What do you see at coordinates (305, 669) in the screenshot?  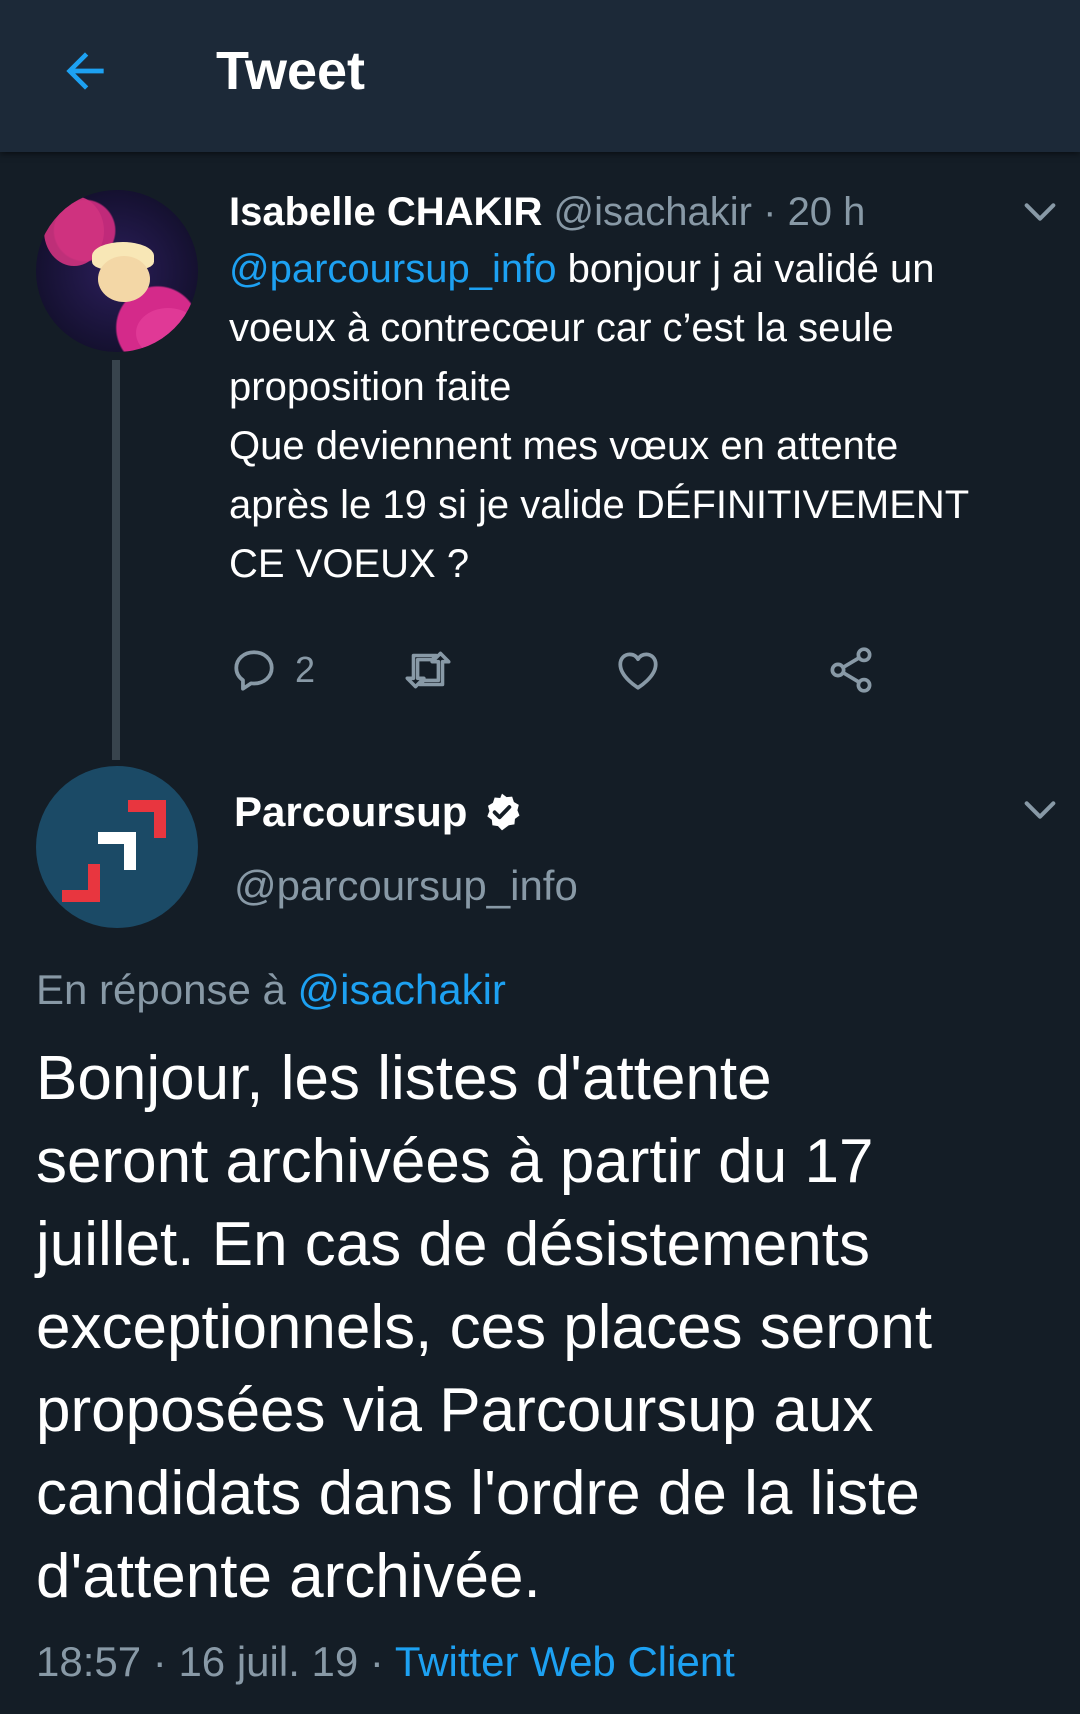 I see `reply-count: 2` at bounding box center [305, 669].